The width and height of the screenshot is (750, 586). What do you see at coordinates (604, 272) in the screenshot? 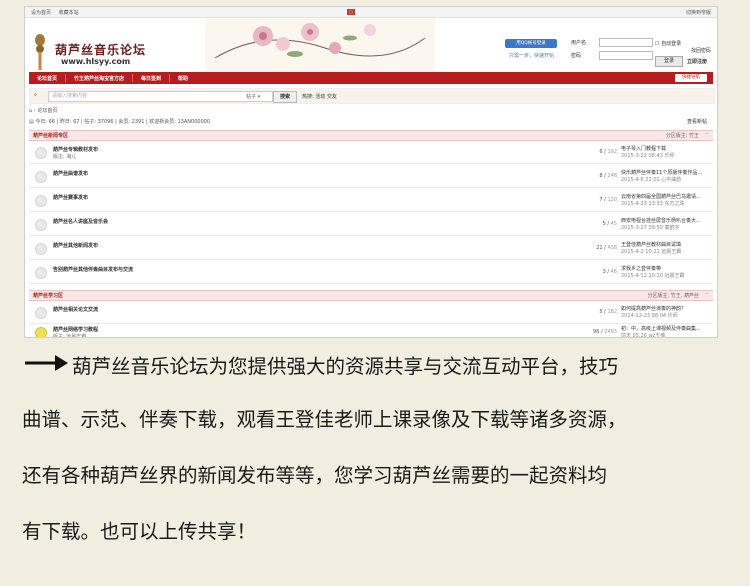
I see `board-topic-count: 3` at bounding box center [604, 272].